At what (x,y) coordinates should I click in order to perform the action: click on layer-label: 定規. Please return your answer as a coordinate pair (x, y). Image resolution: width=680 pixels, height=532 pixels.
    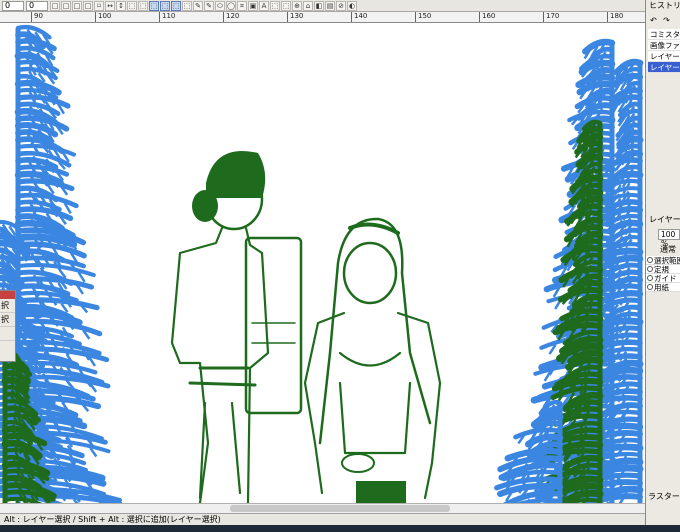
    Looking at the image, I should click on (661, 269).